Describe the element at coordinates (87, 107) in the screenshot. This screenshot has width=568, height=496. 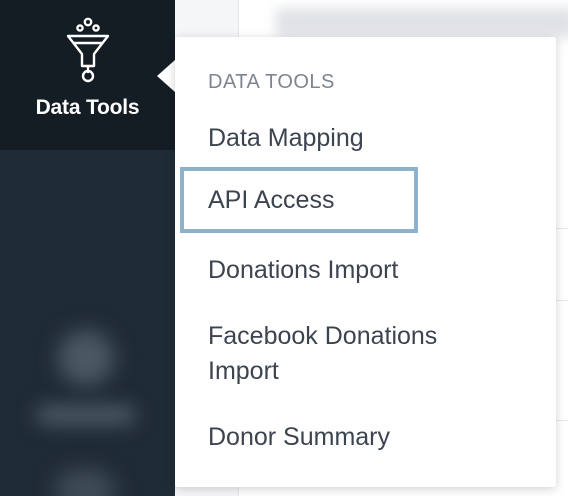
I see `sidebar-item-label: Data Tools` at that location.